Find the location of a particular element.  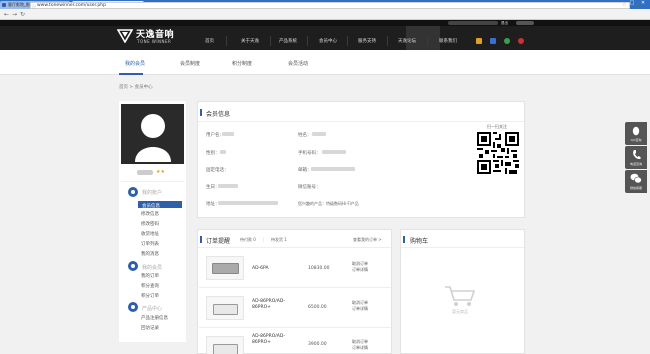

sidebar-item-member-info: 会员信息 is located at coordinates (151, 206).